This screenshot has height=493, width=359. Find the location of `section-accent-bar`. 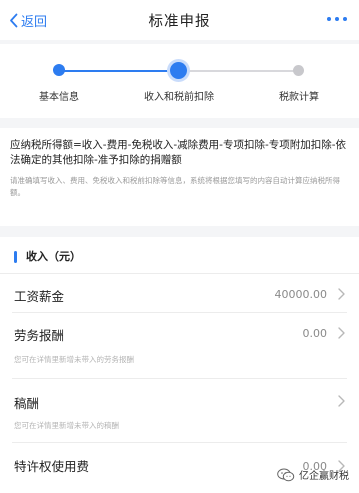

section-accent-bar is located at coordinates (15, 257).